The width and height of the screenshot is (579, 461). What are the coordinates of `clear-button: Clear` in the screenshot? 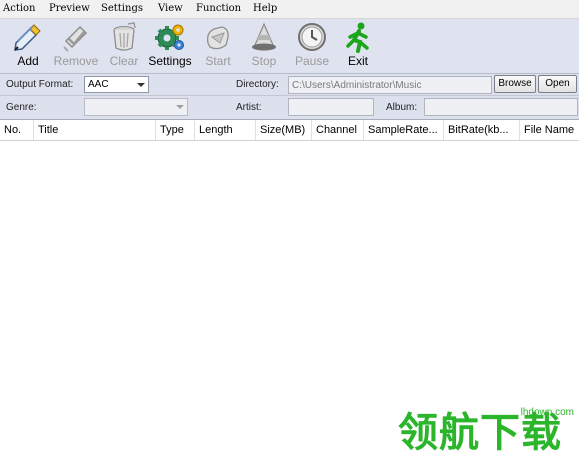 It's located at (124, 46).